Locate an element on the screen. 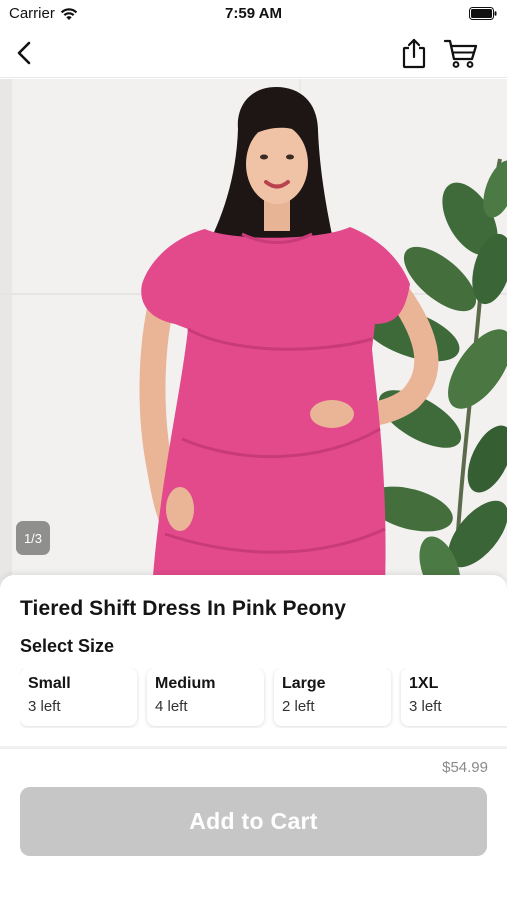 The height and width of the screenshot is (900, 507). share-icon is located at coordinates (414, 53).